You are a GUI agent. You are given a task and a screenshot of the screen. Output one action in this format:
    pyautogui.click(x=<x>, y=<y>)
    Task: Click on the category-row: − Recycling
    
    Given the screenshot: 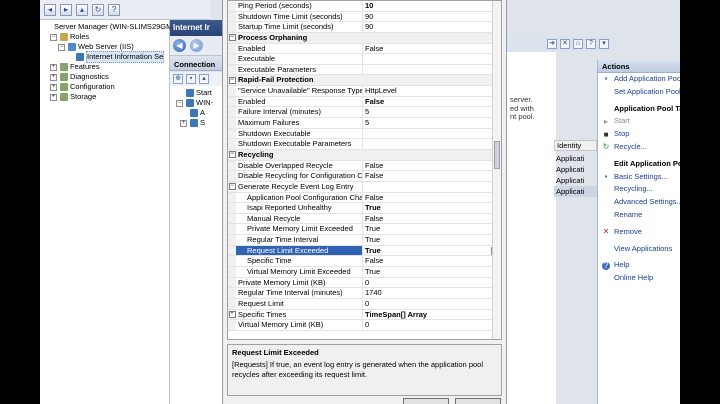 What is the action you would take?
    pyautogui.click(x=364, y=155)
    